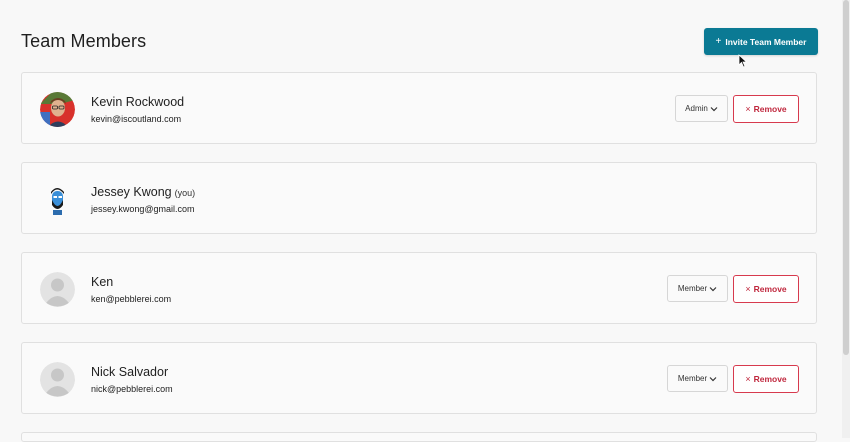 This screenshot has height=442, width=850. Describe the element at coordinates (846, 177) in the screenshot. I see `scrollbar-thumb` at that location.